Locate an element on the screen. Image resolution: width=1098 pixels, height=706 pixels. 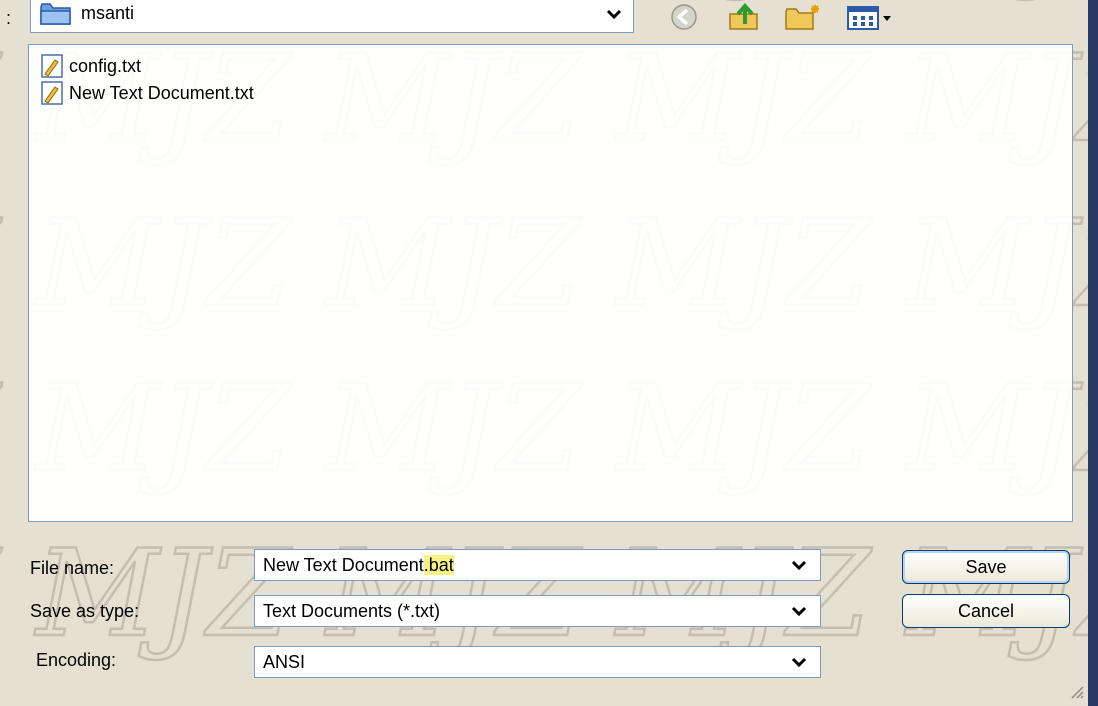
back-icon is located at coordinates (684, 17).